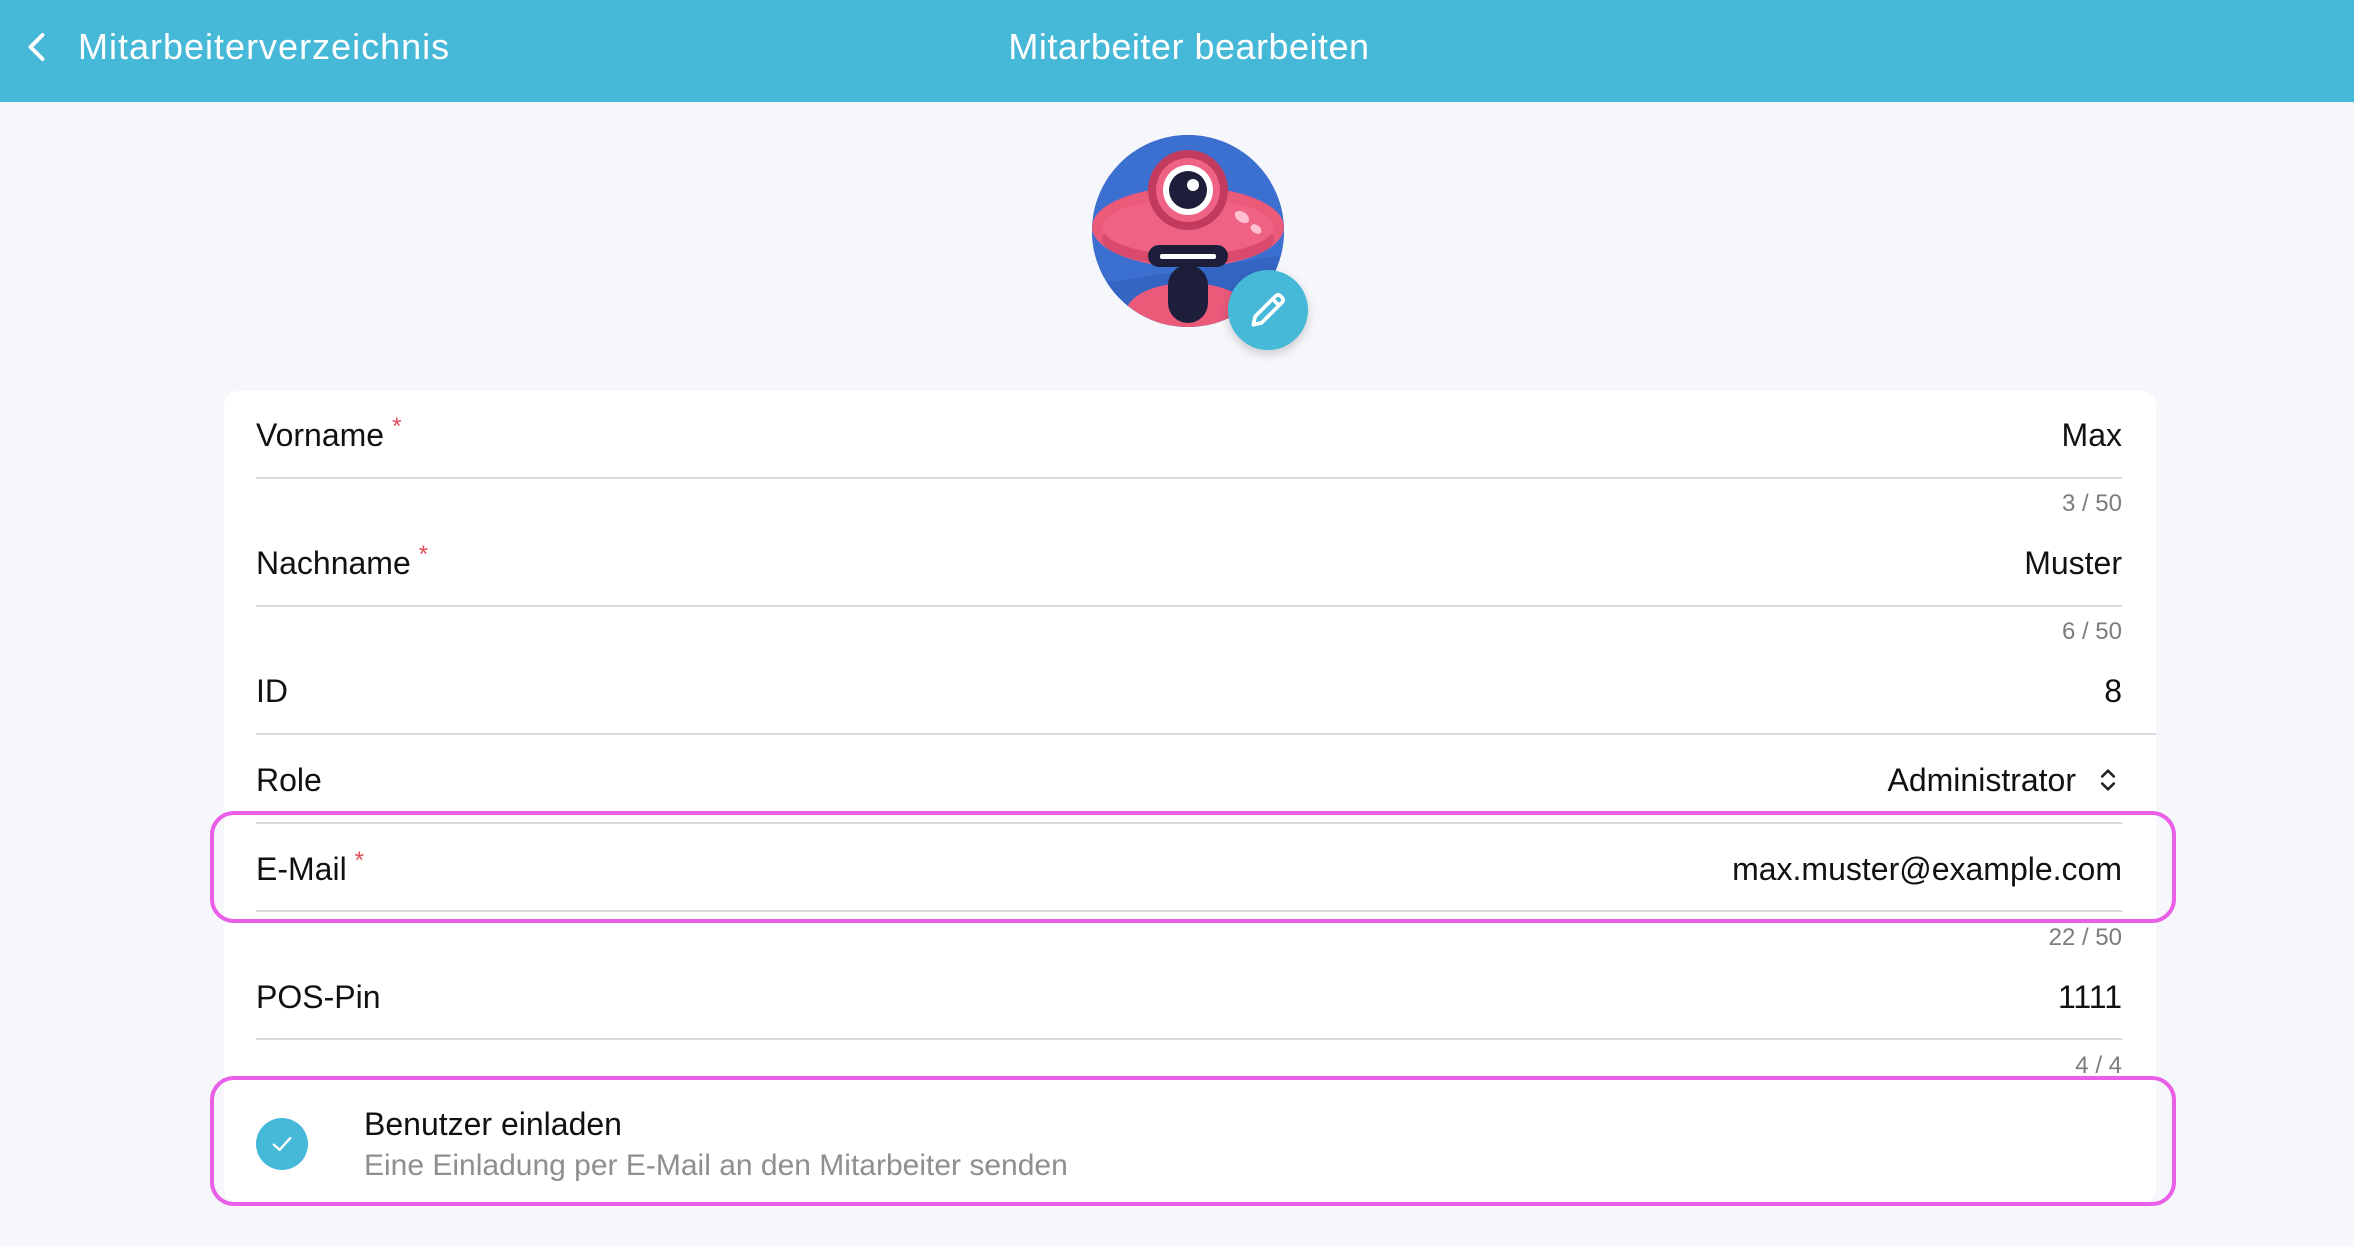 This screenshot has width=2354, height=1246. What do you see at coordinates (2098, 1065) in the screenshot?
I see `pos-pin-counter: 4 / 4` at bounding box center [2098, 1065].